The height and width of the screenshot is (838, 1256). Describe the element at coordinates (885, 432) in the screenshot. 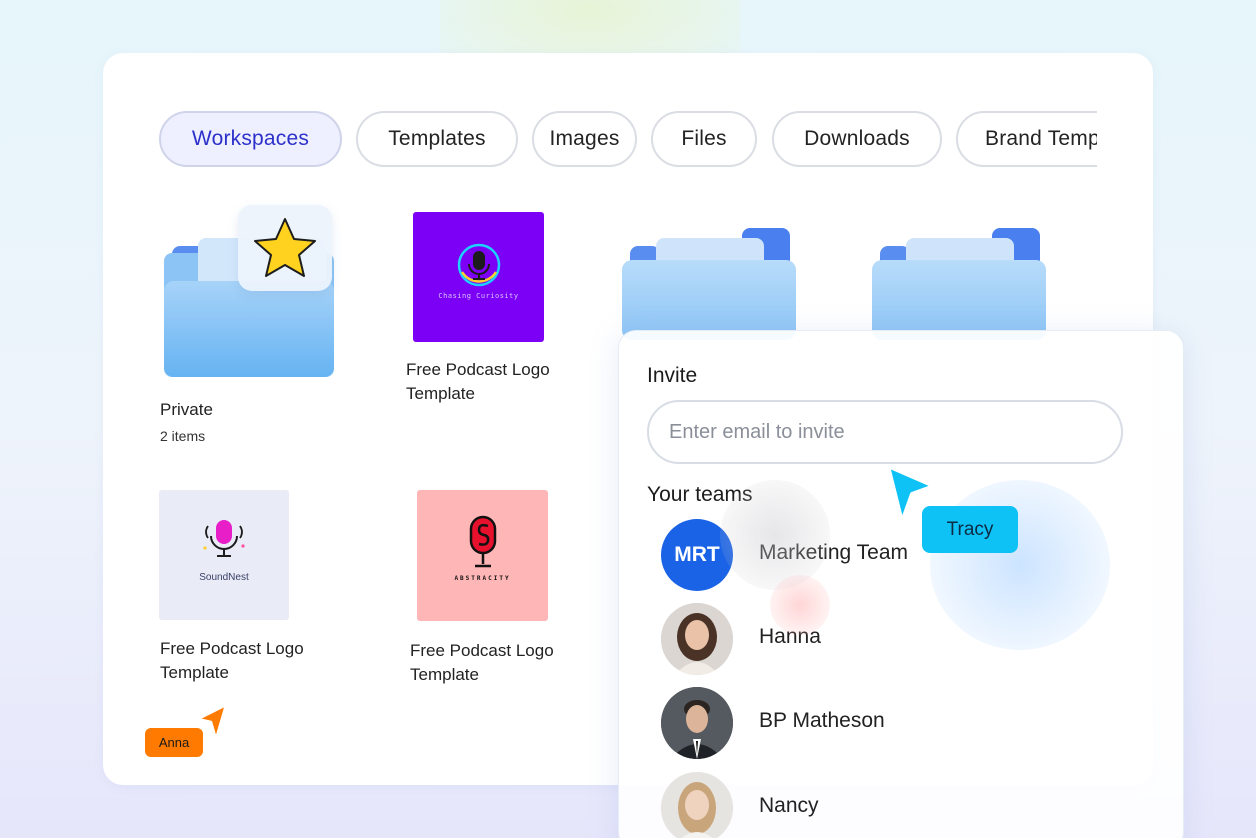

I see `email-invite-input` at that location.